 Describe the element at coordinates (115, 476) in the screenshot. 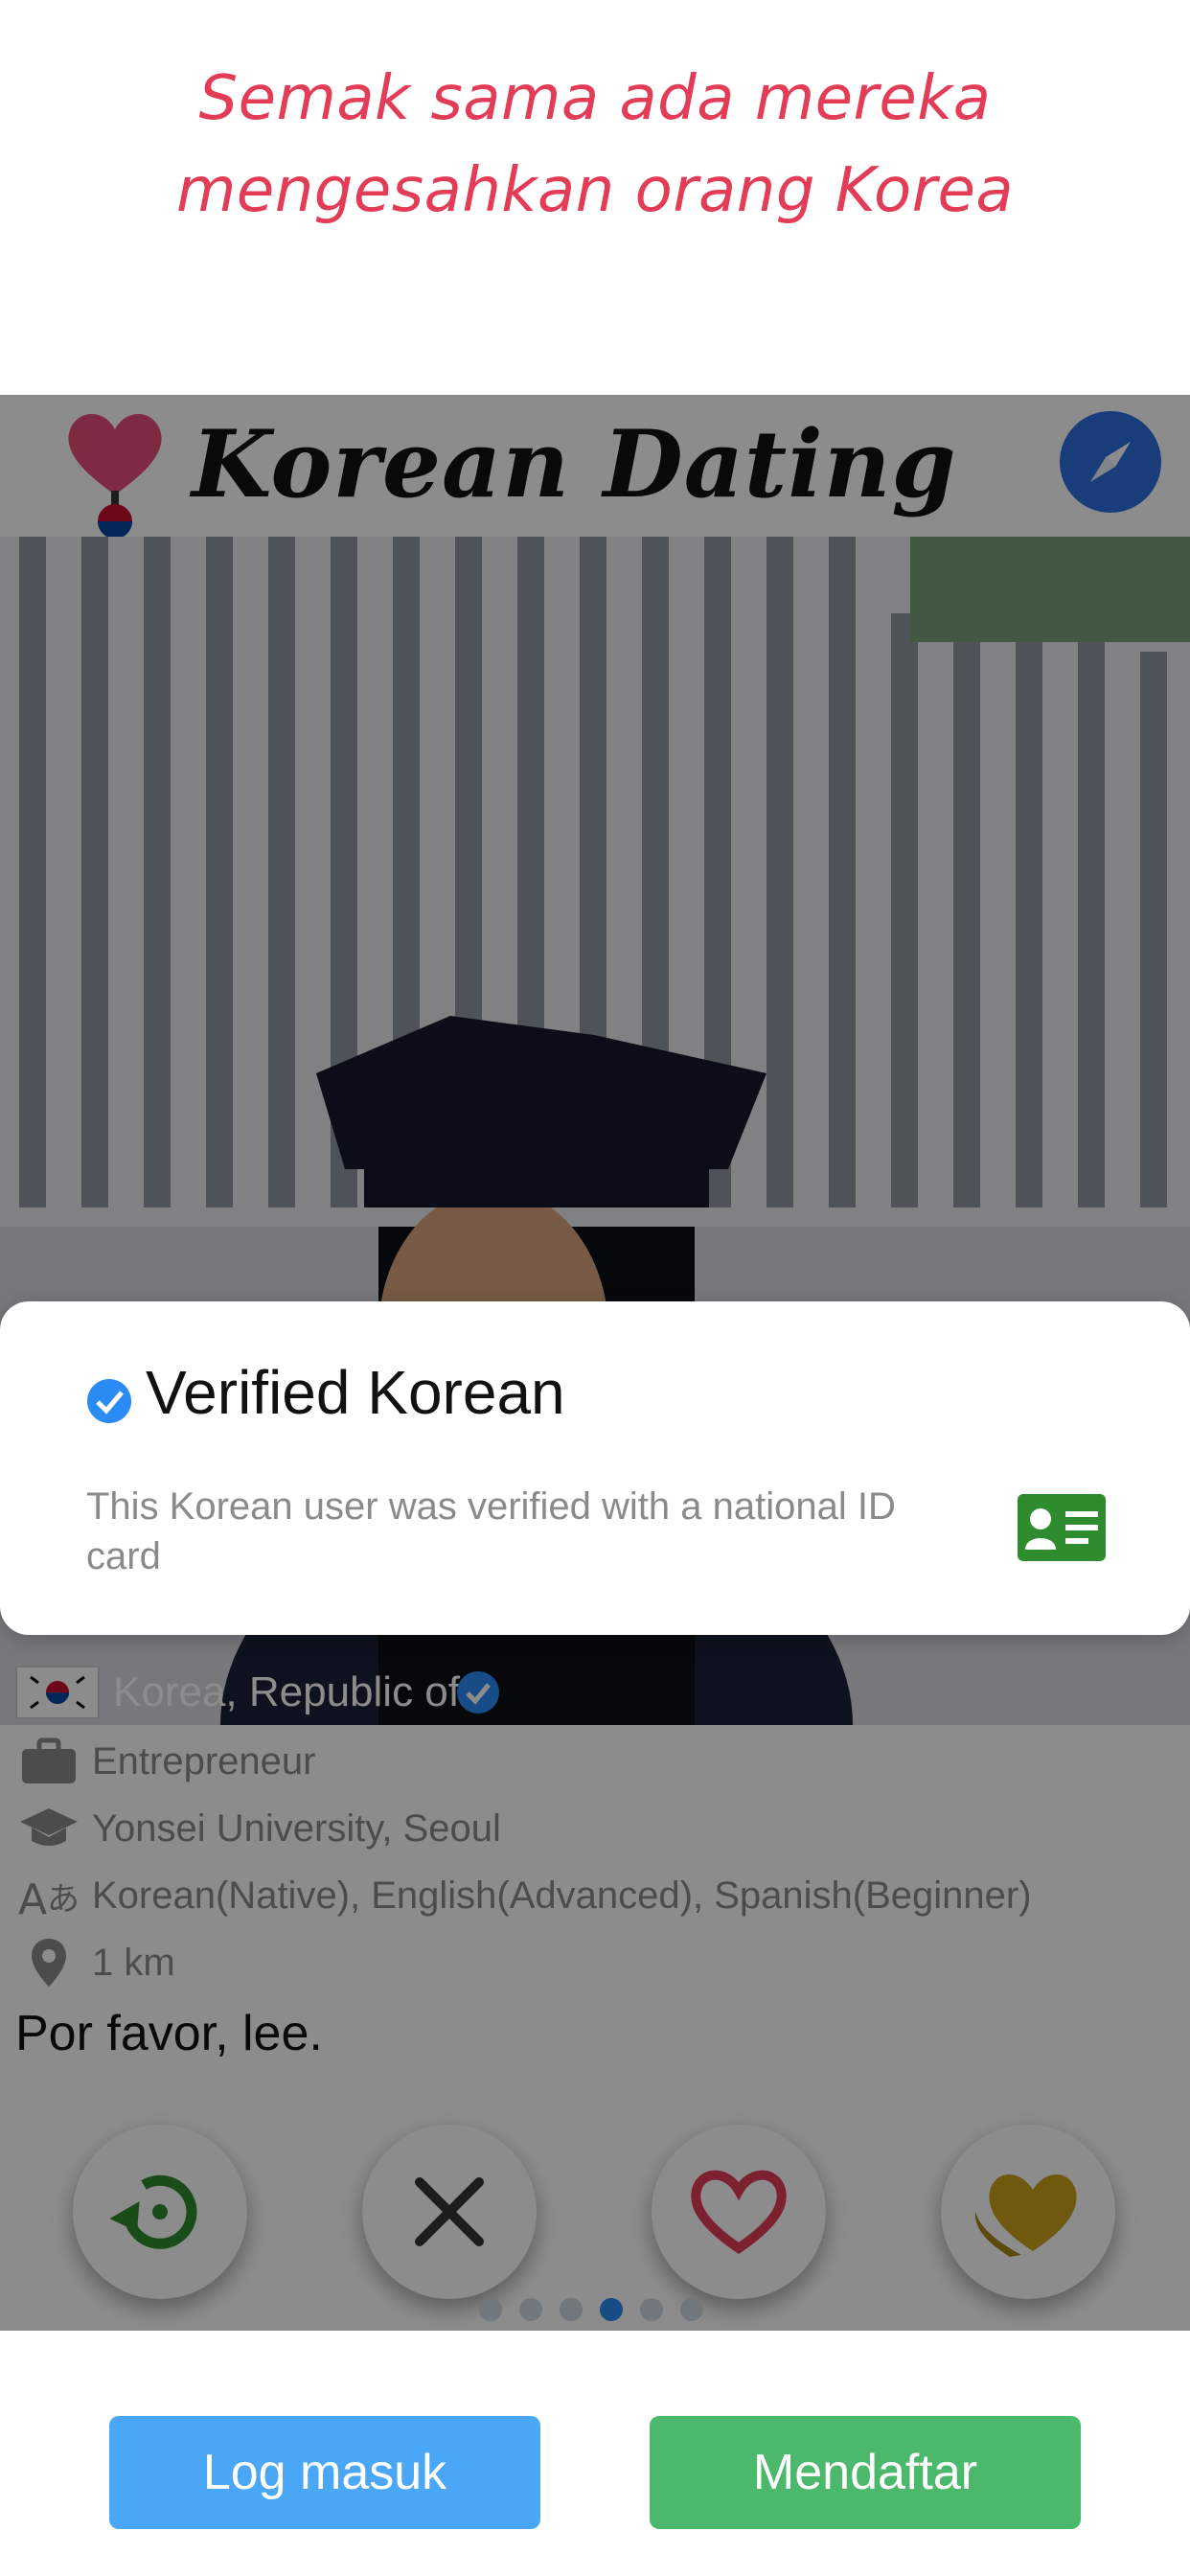

I see `heart-logo-icon` at that location.